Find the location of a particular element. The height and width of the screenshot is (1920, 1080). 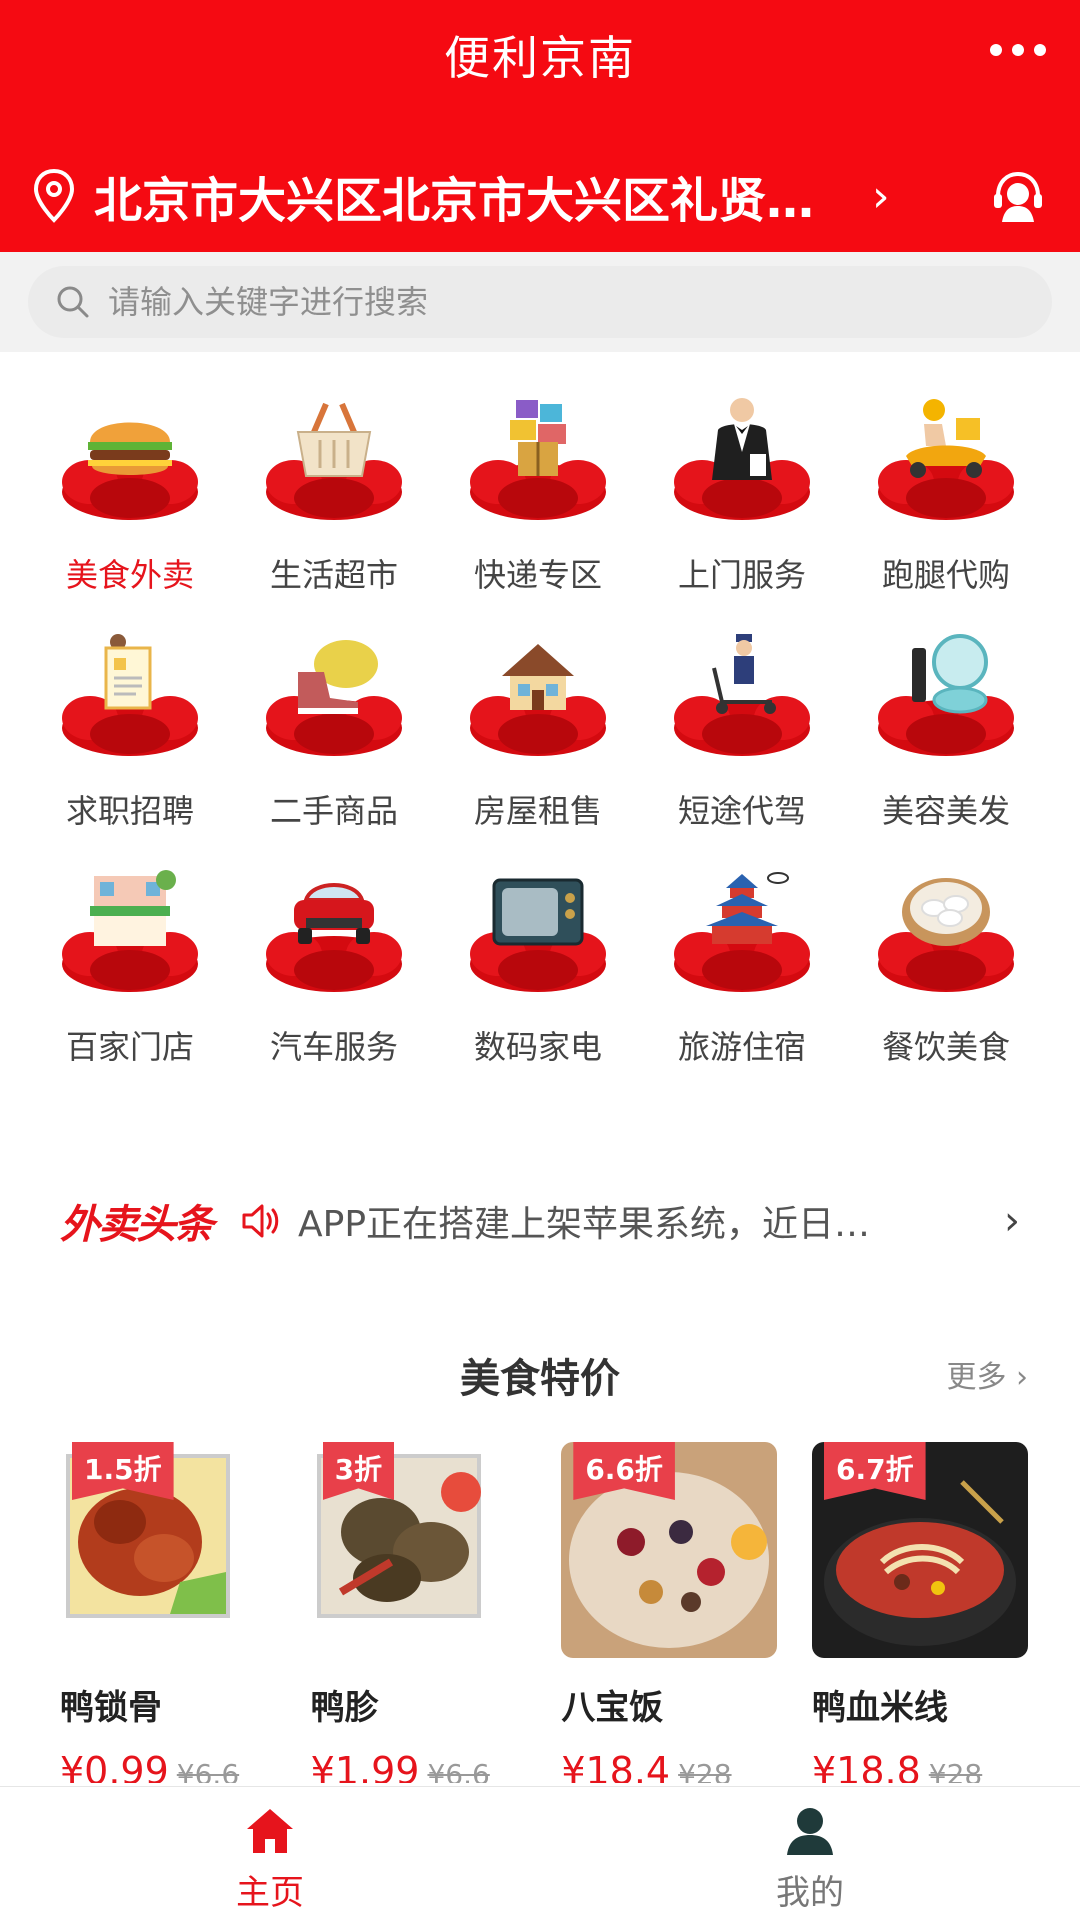

news-ticker: 外卖头条 APP正在搭建上架苹果系统，近日… › is located at coordinates (540, 1221).